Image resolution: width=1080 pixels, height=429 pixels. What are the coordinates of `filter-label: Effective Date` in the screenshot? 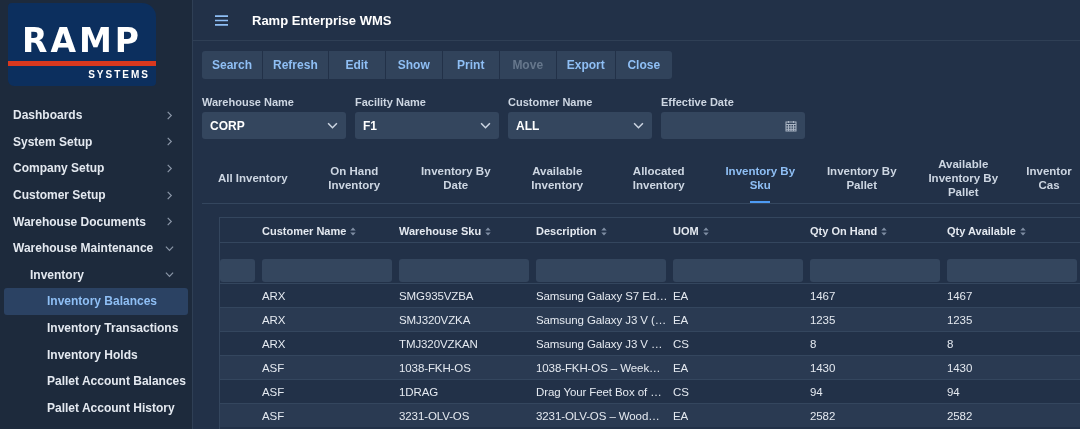 It's located at (698, 102).